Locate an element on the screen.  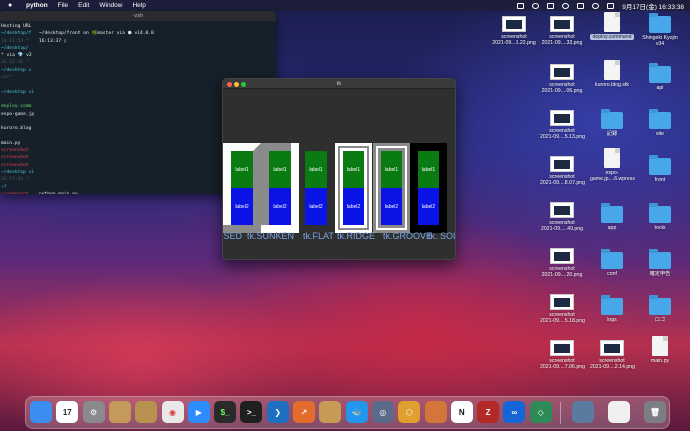
icon-folder-logo: ロゴ is located at coordinates (660, 309).